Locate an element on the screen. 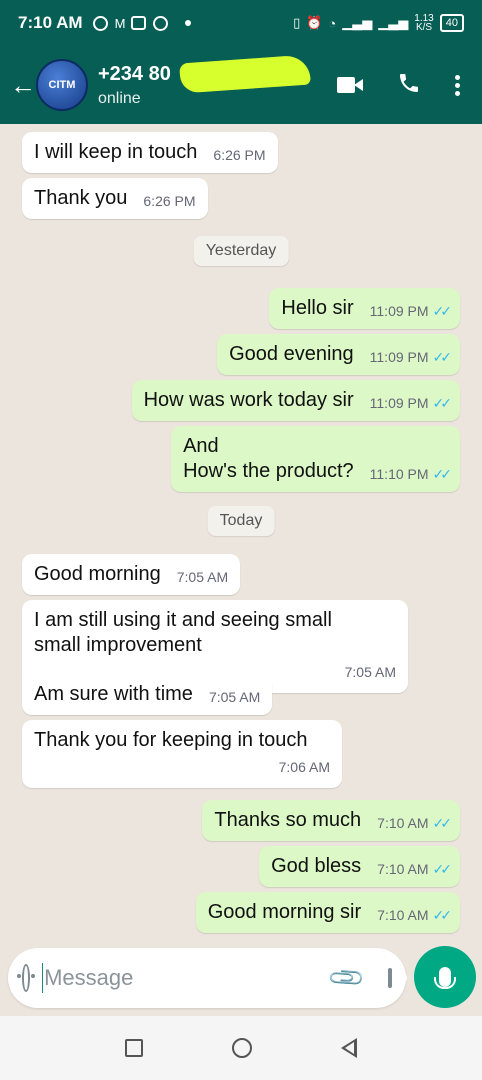 The height and width of the screenshot is (1080, 482). network-speed: 1.13 K/S is located at coordinates (424, 23).